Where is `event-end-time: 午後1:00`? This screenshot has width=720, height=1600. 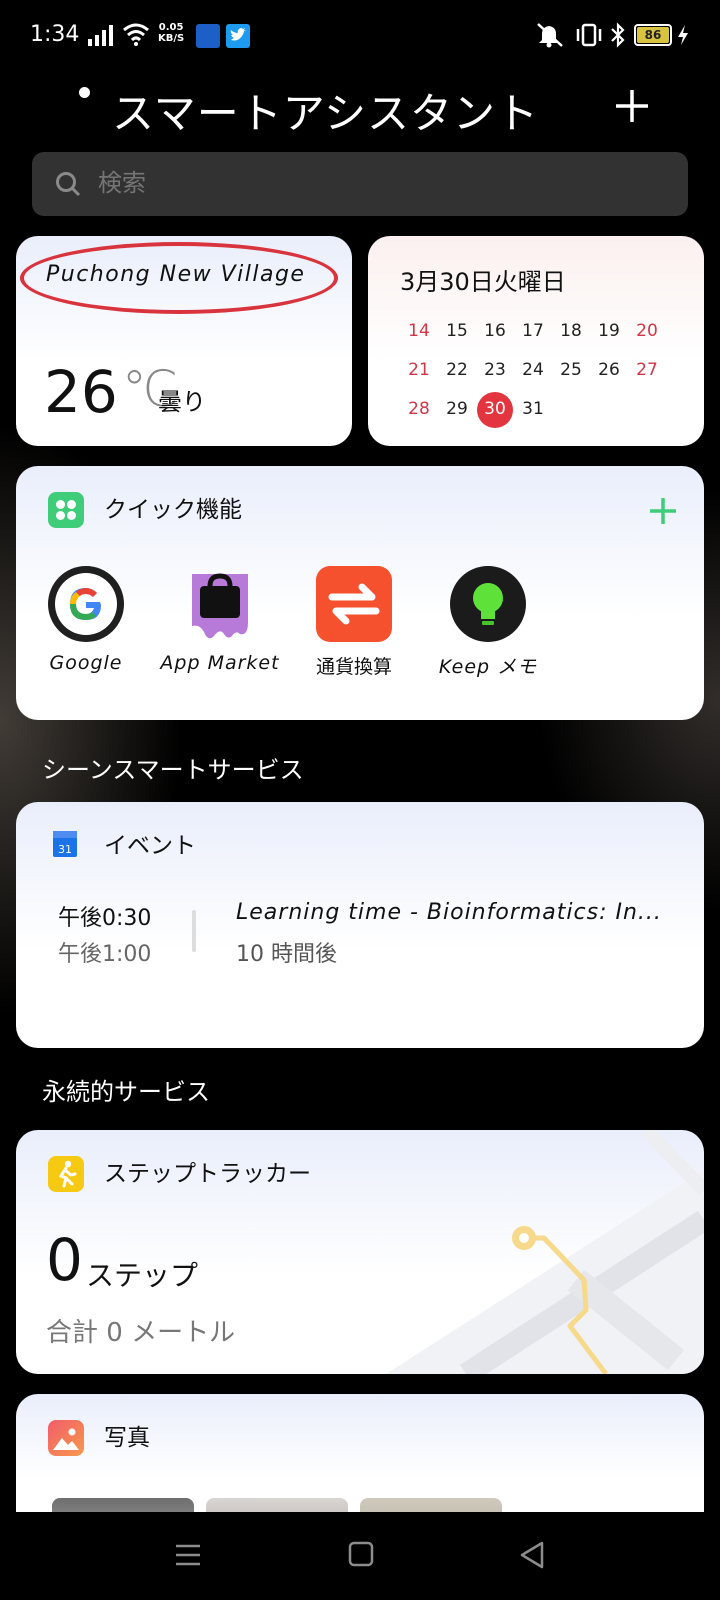
event-end-time: 午後1:00 is located at coordinates (105, 954).